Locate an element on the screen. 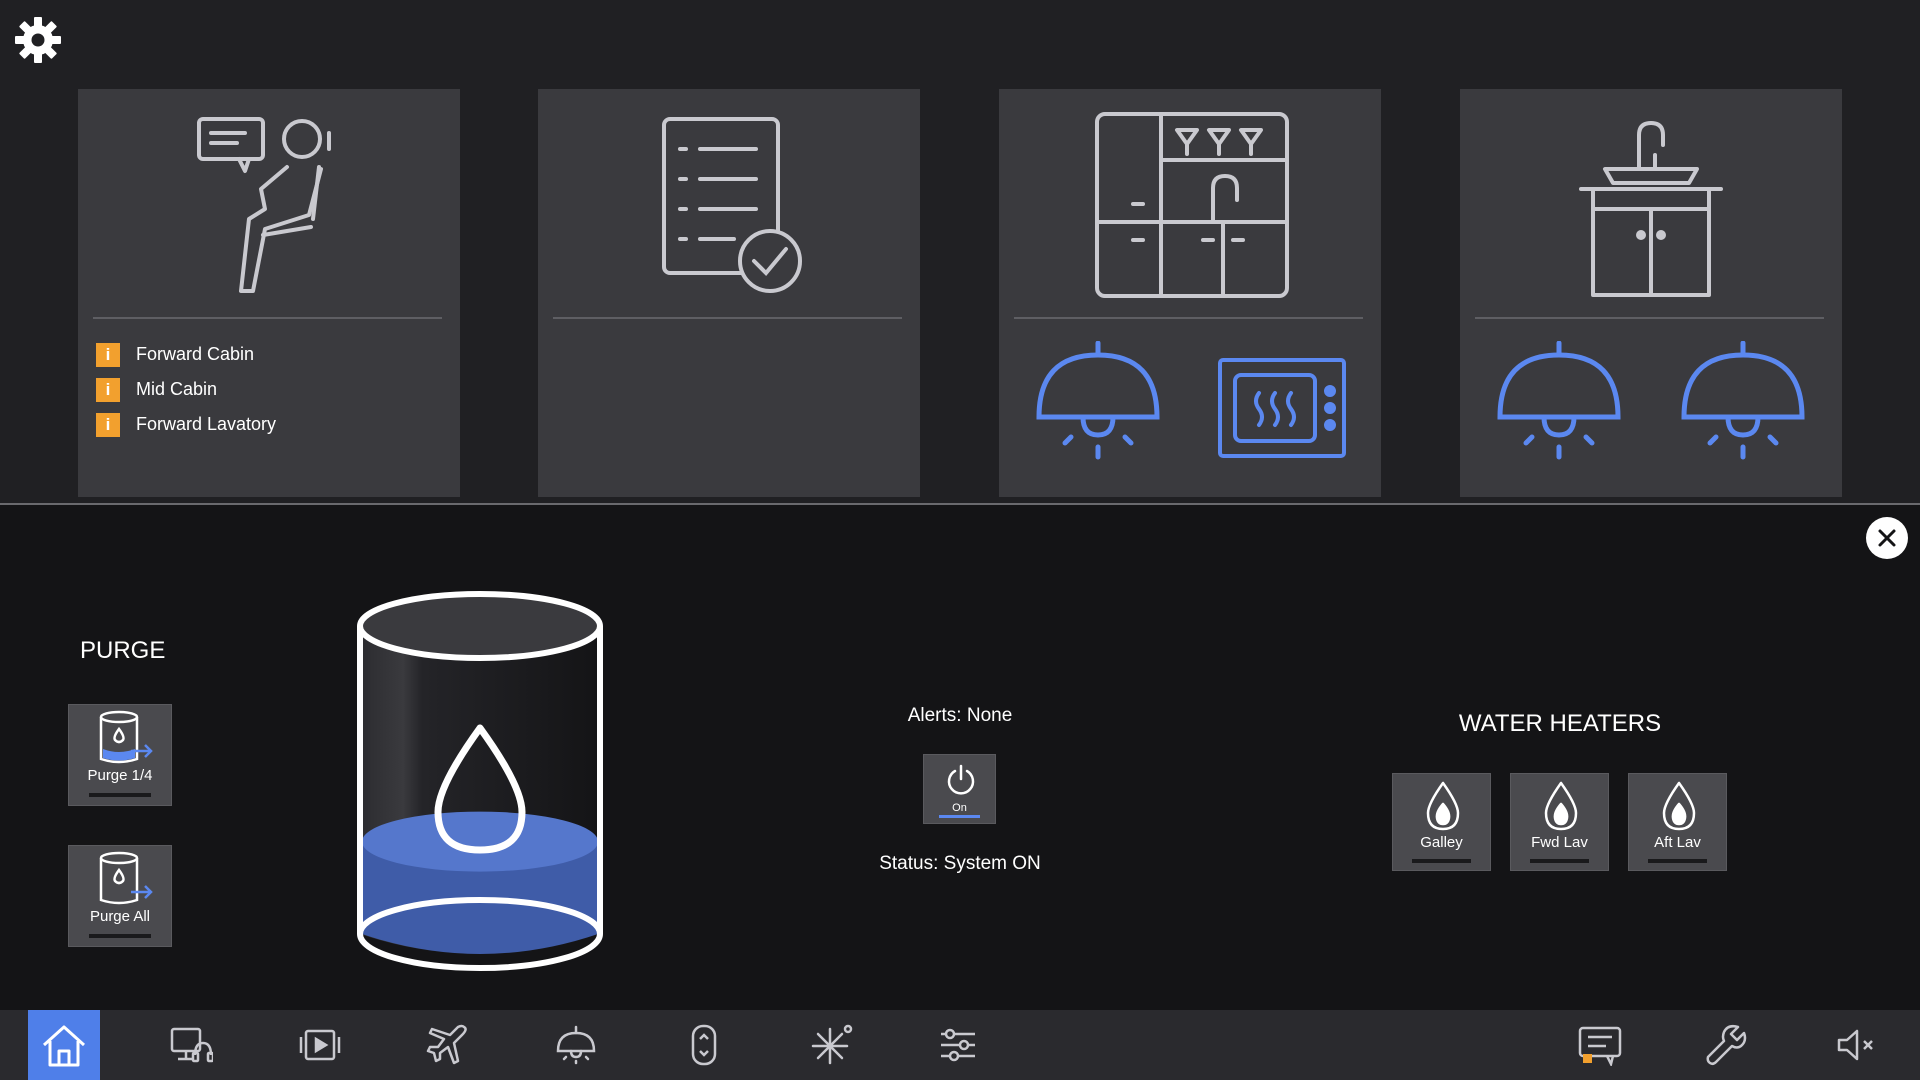 This screenshot has width=1920, height=1080. messages-icon is located at coordinates (1600, 1046).